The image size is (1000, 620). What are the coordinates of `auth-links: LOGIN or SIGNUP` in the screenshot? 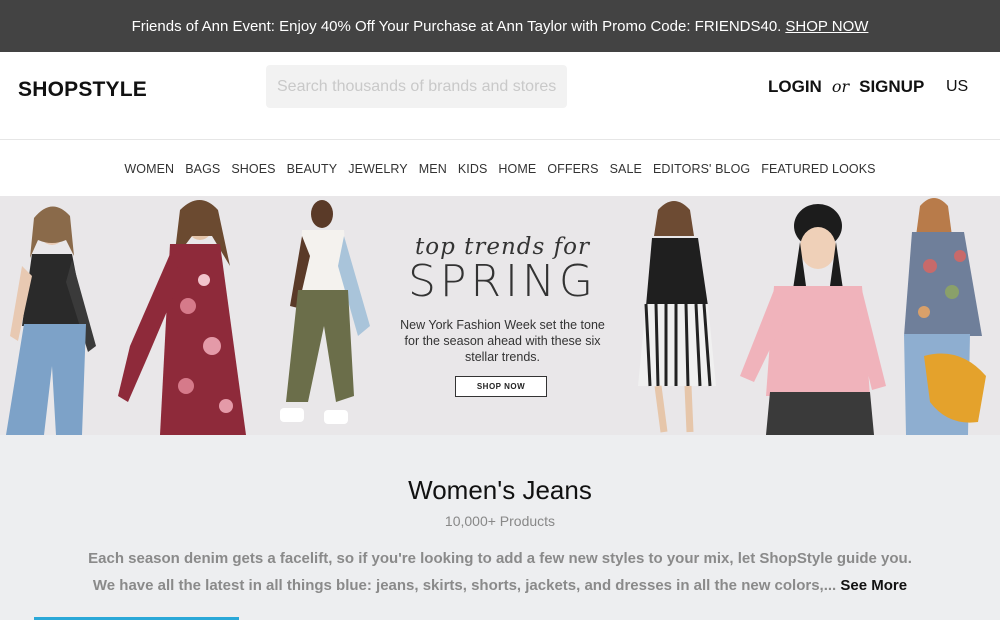 It's located at (846, 87).